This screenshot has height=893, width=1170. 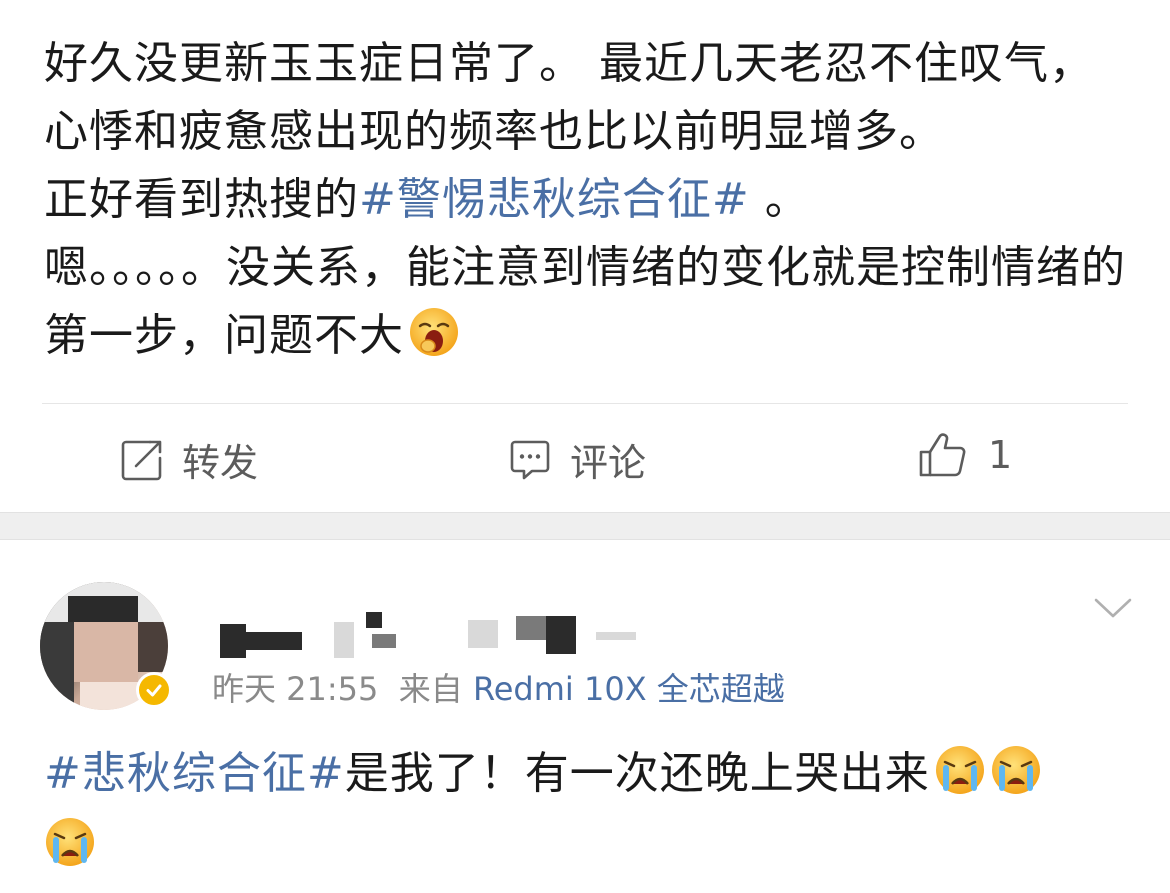 What do you see at coordinates (154, 690) in the screenshot?
I see `verified-badge-icon` at bounding box center [154, 690].